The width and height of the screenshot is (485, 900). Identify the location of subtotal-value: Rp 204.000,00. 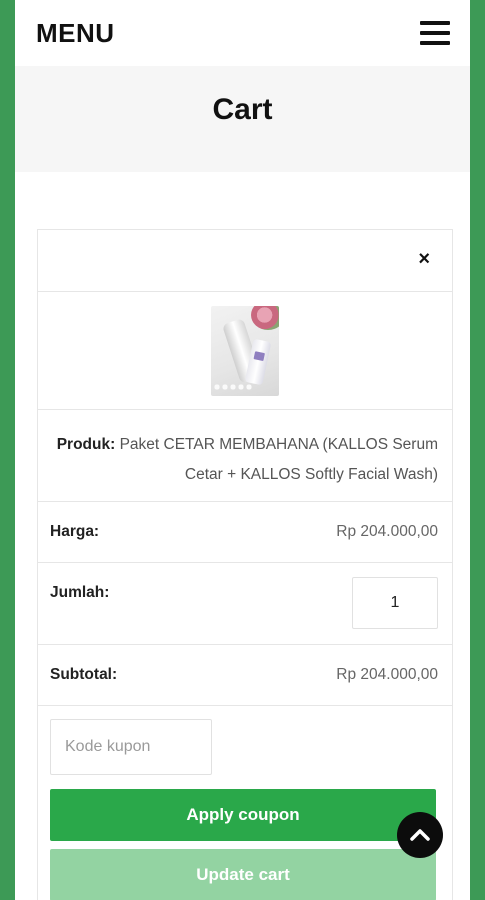
(387, 674).